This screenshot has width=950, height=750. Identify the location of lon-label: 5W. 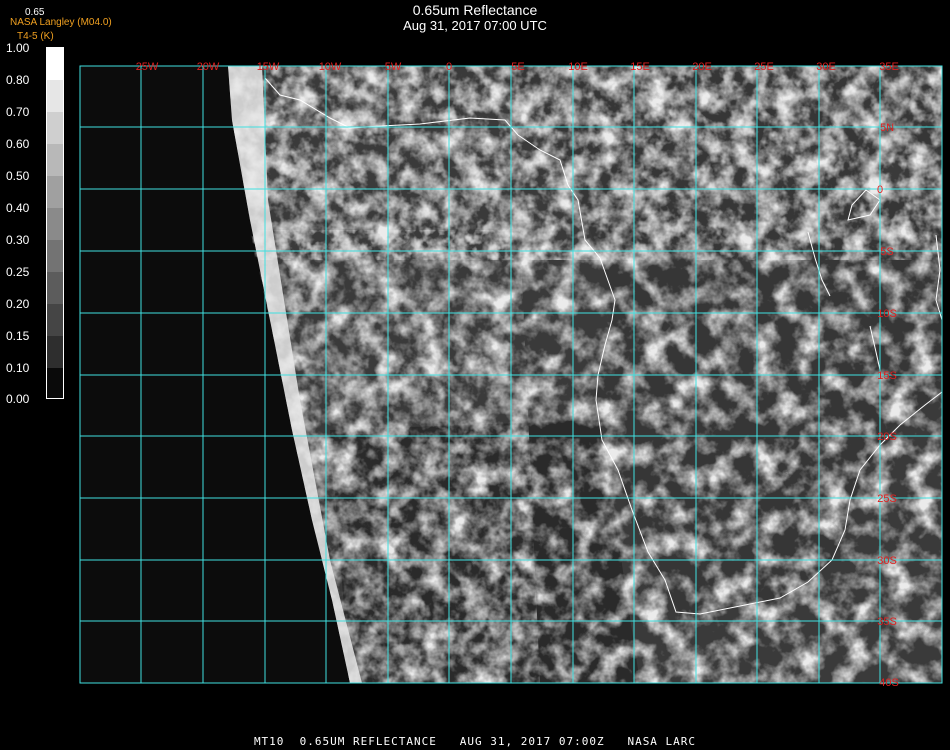
(393, 67).